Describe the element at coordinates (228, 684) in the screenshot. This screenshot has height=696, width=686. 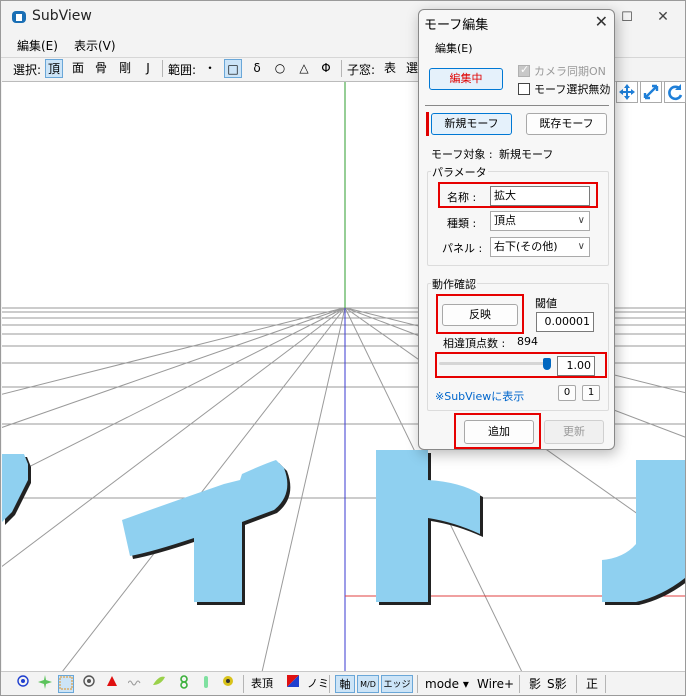
I see `yellow-display-icon` at that location.